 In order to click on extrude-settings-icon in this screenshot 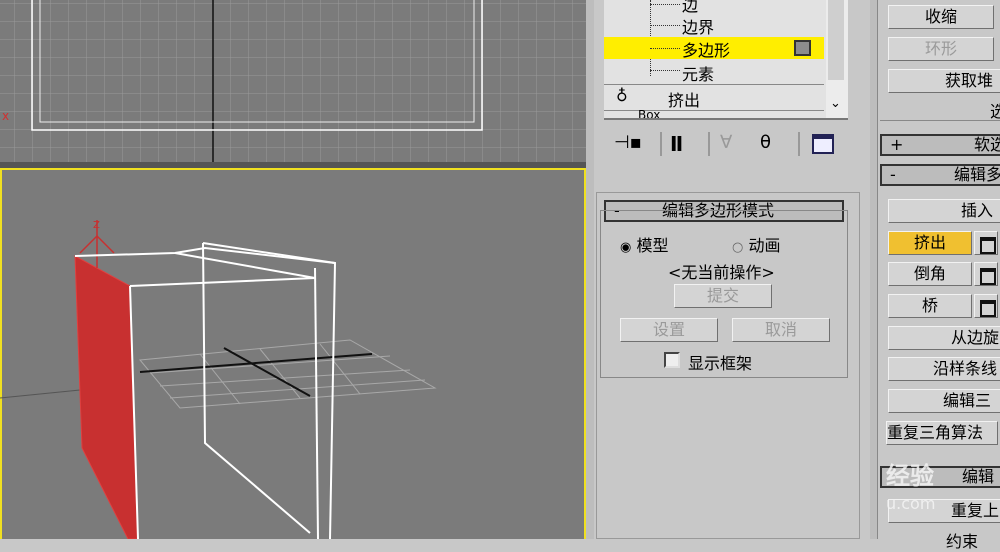, I will do `click(986, 243)`.